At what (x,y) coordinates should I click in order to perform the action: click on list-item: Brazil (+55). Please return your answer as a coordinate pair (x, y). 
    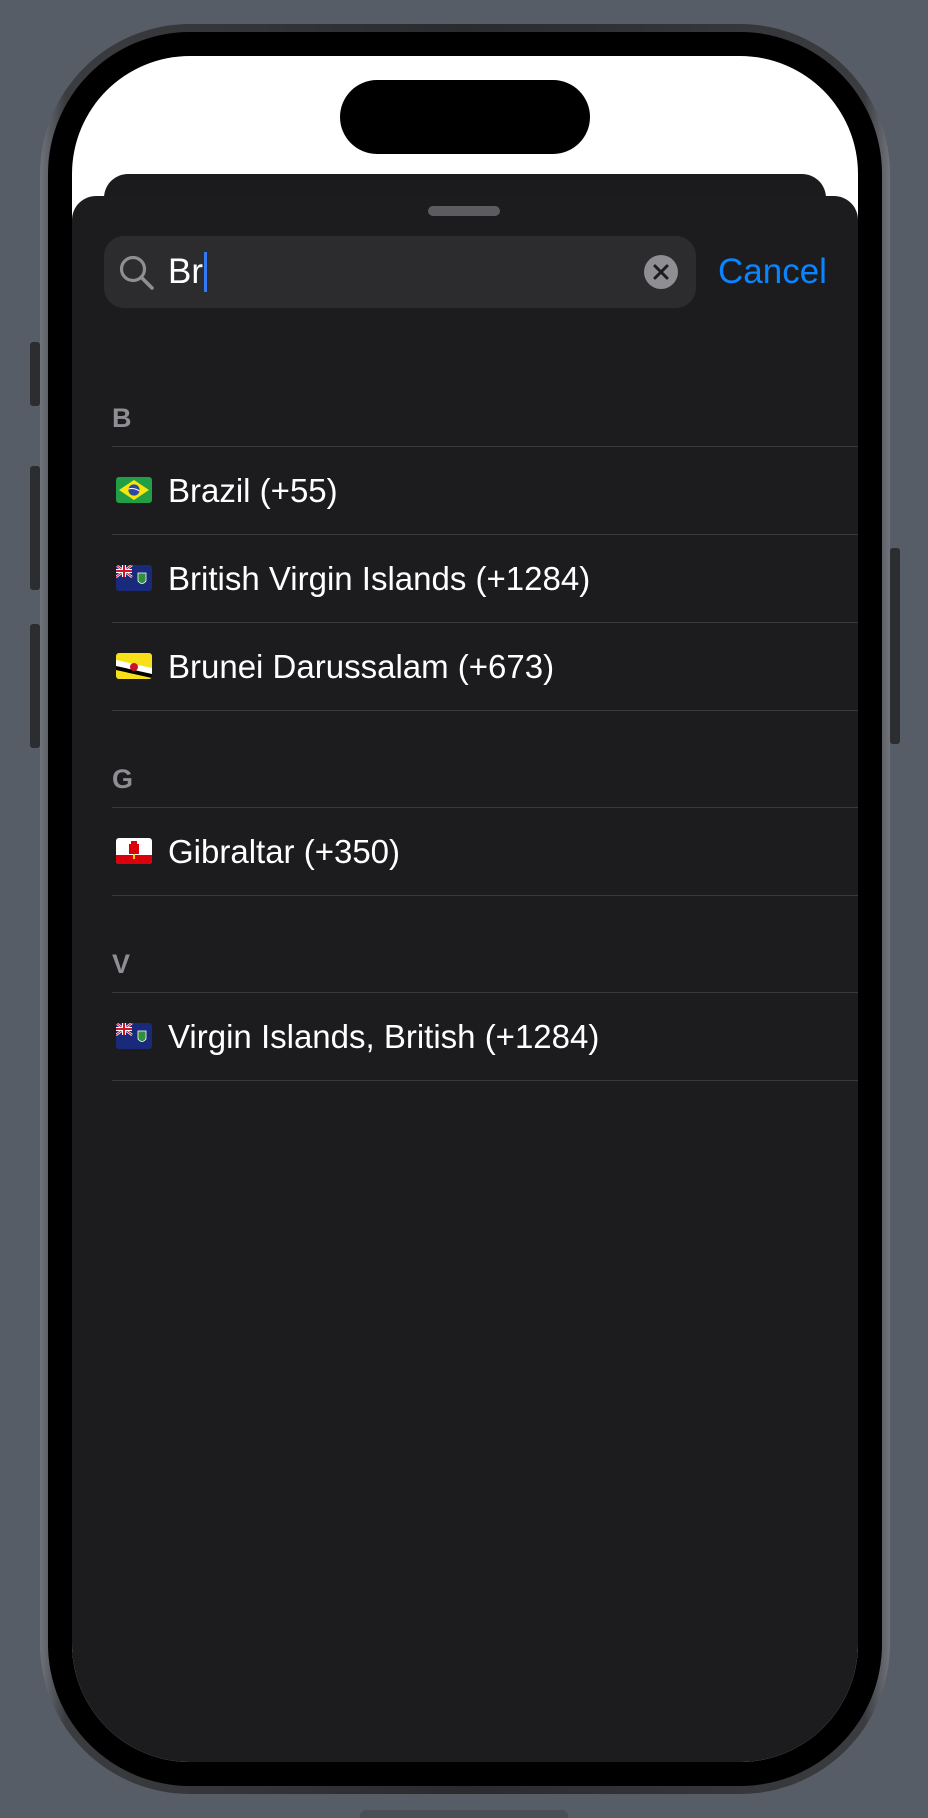
    Looking at the image, I should click on (485, 490).